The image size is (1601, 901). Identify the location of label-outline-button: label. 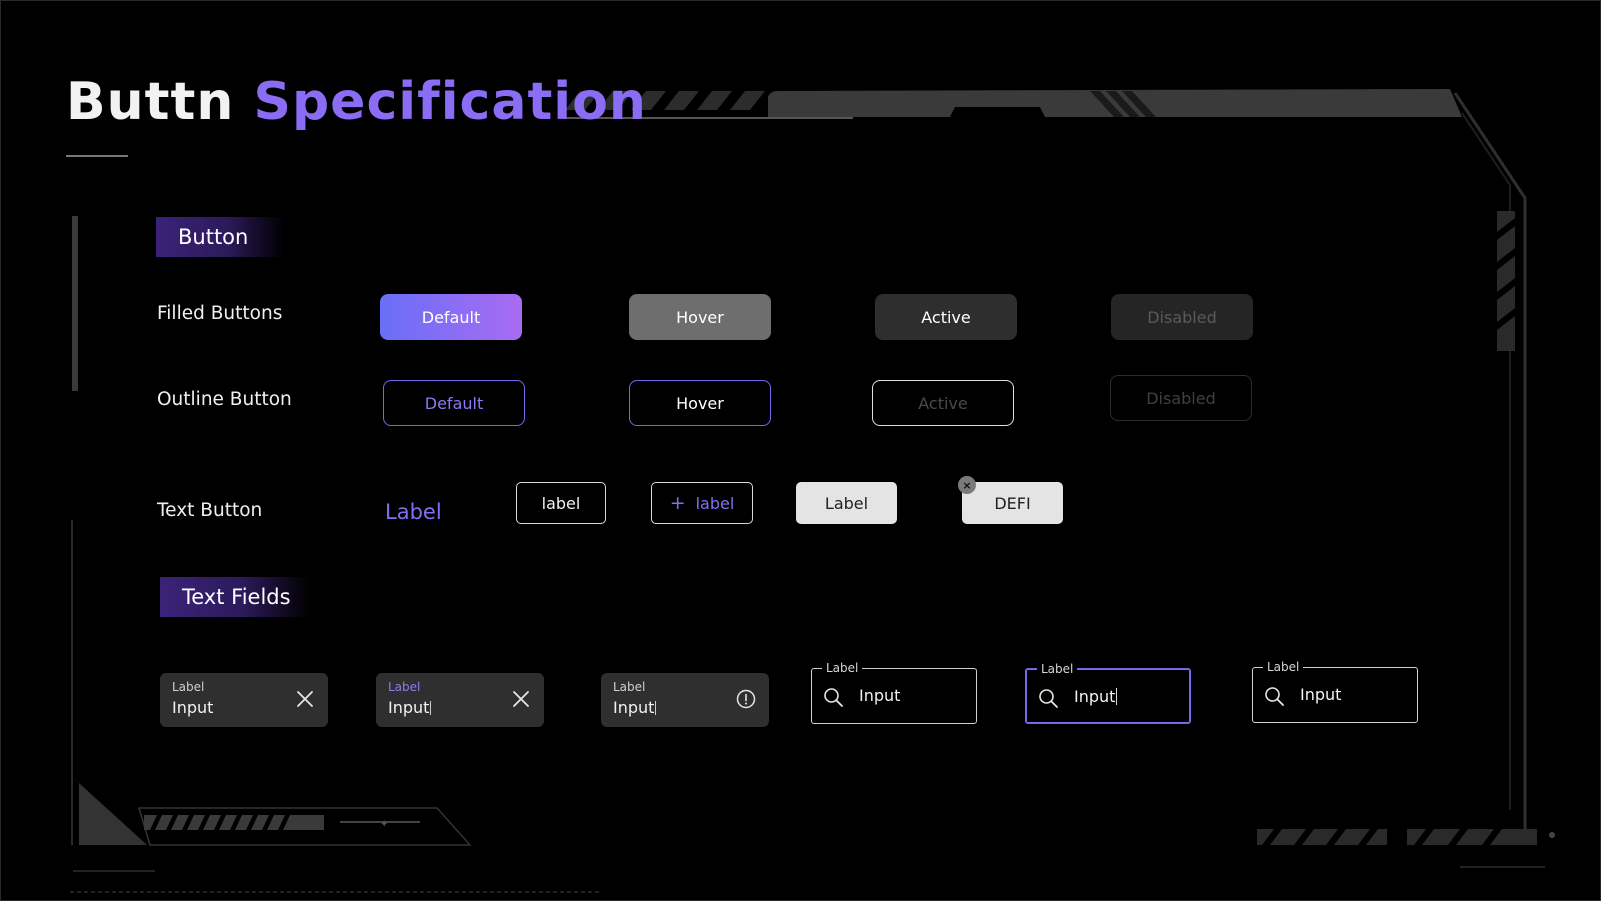
(561, 503).